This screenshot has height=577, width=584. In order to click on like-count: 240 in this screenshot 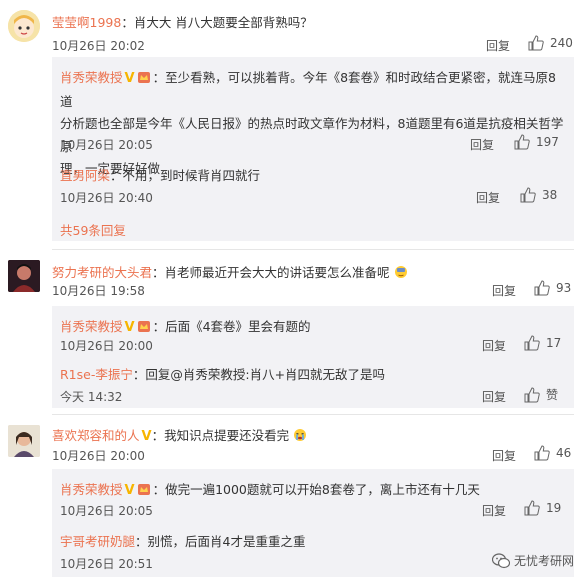, I will do `click(561, 43)`.